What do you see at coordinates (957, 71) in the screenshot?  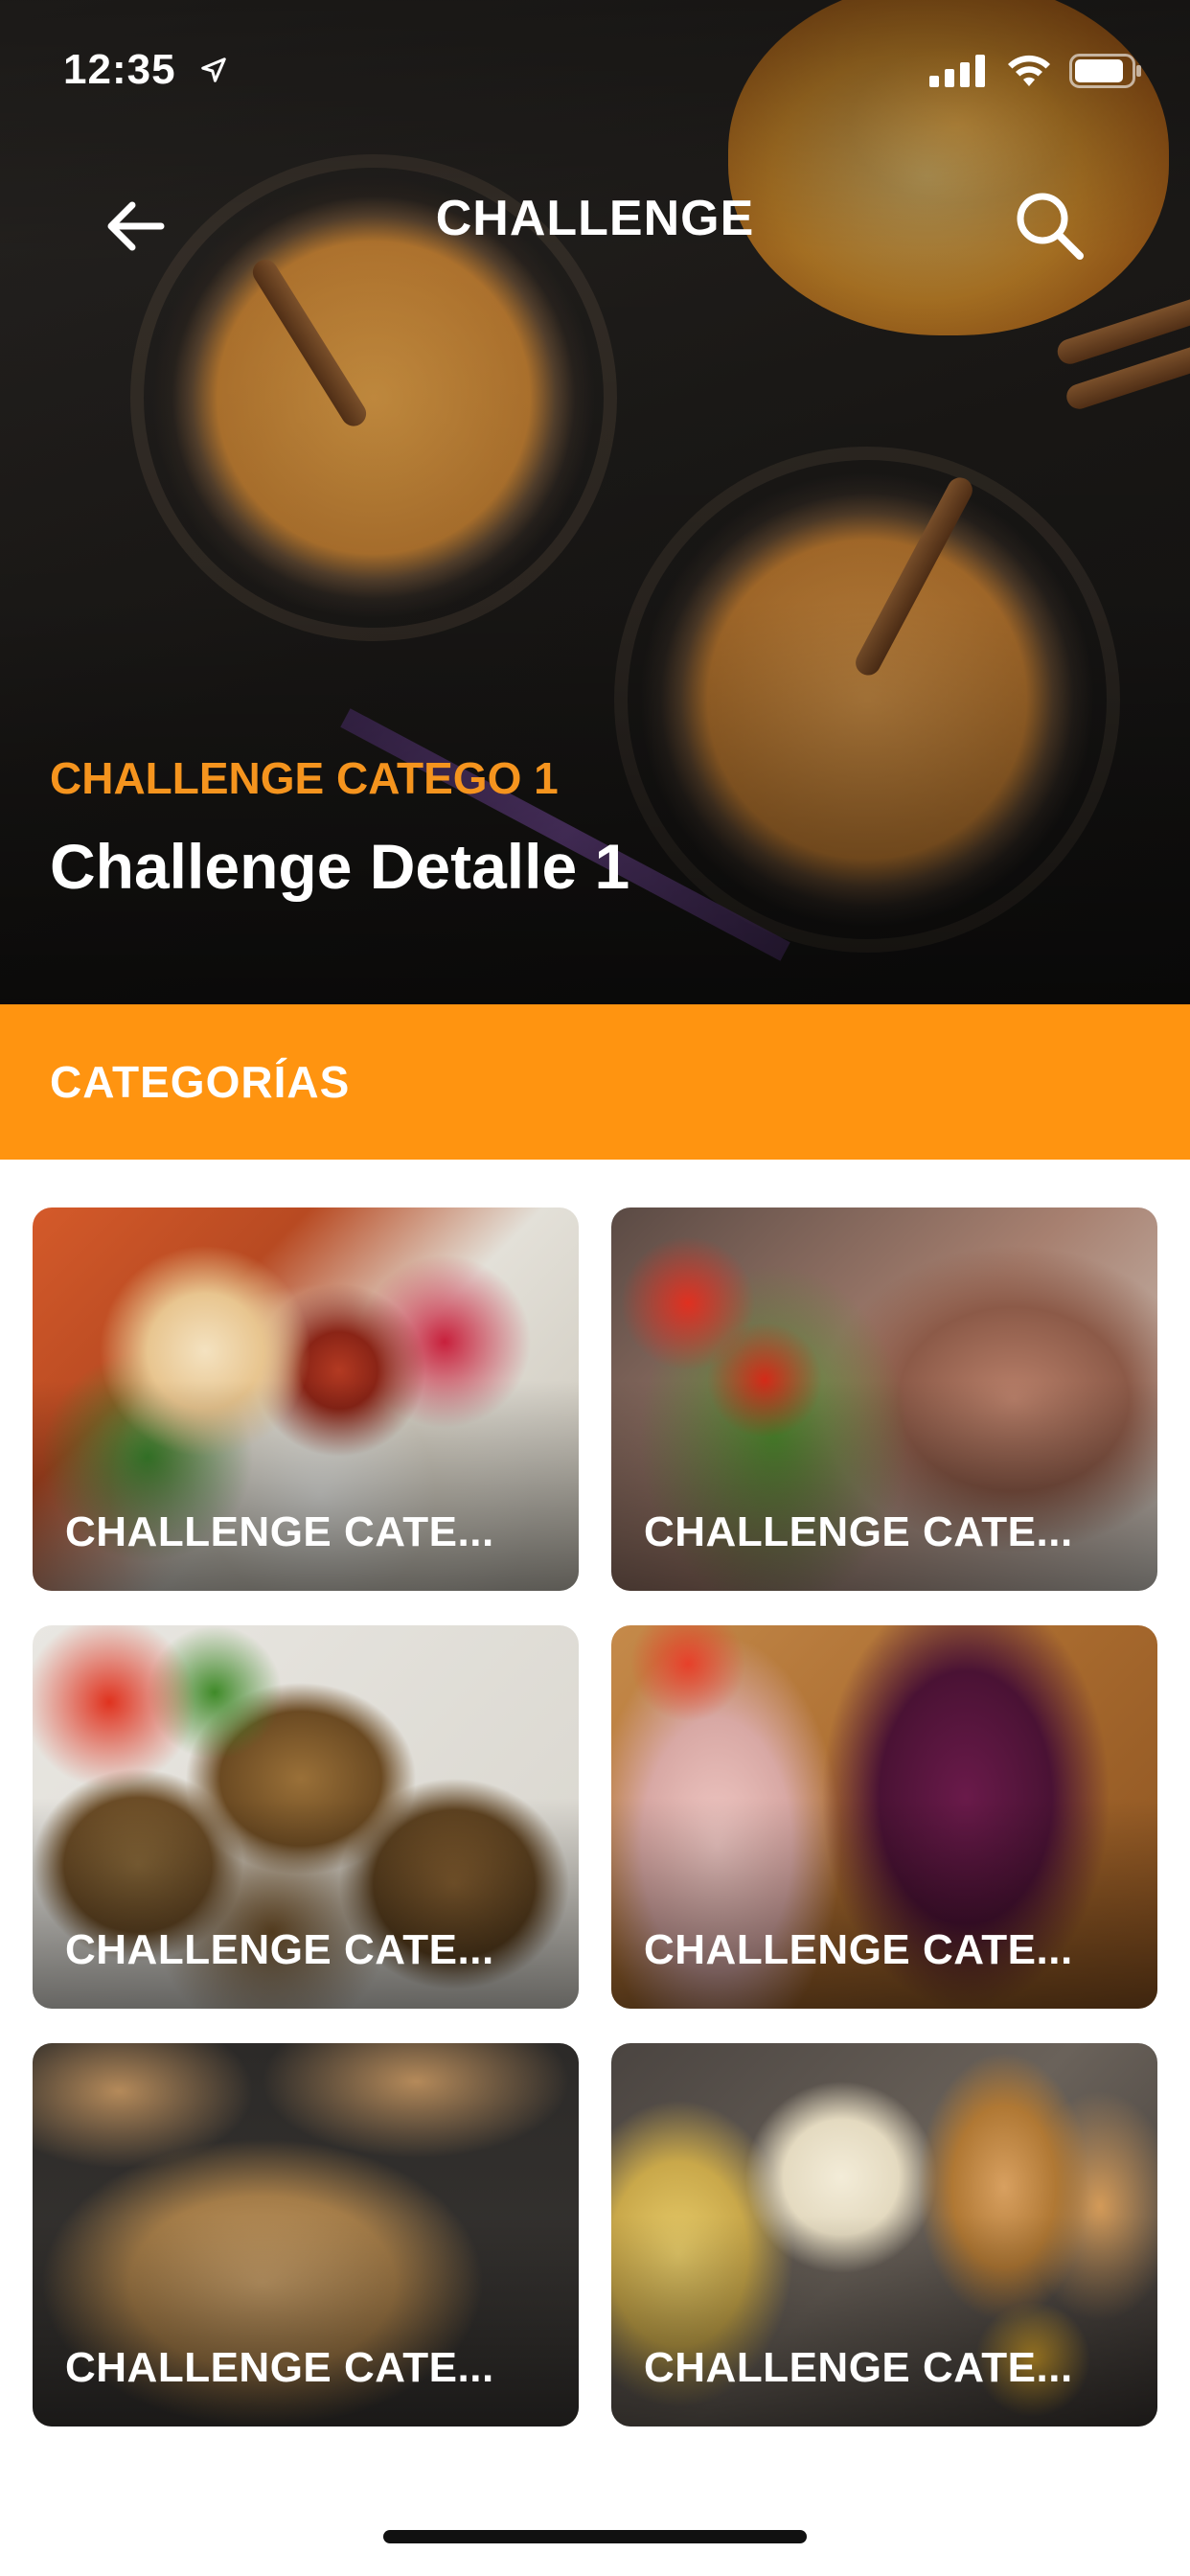 I see `cellular-signal-icon` at bounding box center [957, 71].